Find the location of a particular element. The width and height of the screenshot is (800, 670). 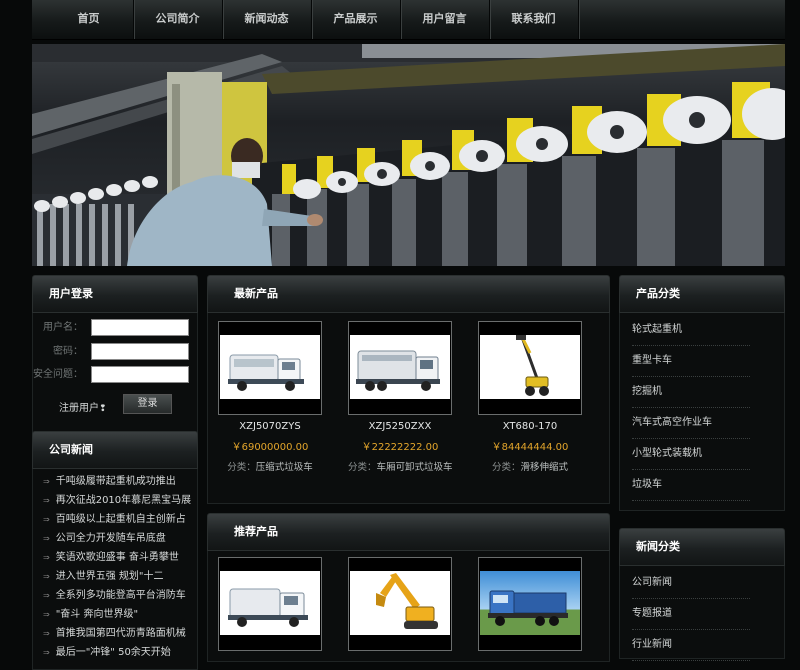

news-item: ⇒ 最后一"冲锋" 50余天开始 is located at coordinates (122, 653).